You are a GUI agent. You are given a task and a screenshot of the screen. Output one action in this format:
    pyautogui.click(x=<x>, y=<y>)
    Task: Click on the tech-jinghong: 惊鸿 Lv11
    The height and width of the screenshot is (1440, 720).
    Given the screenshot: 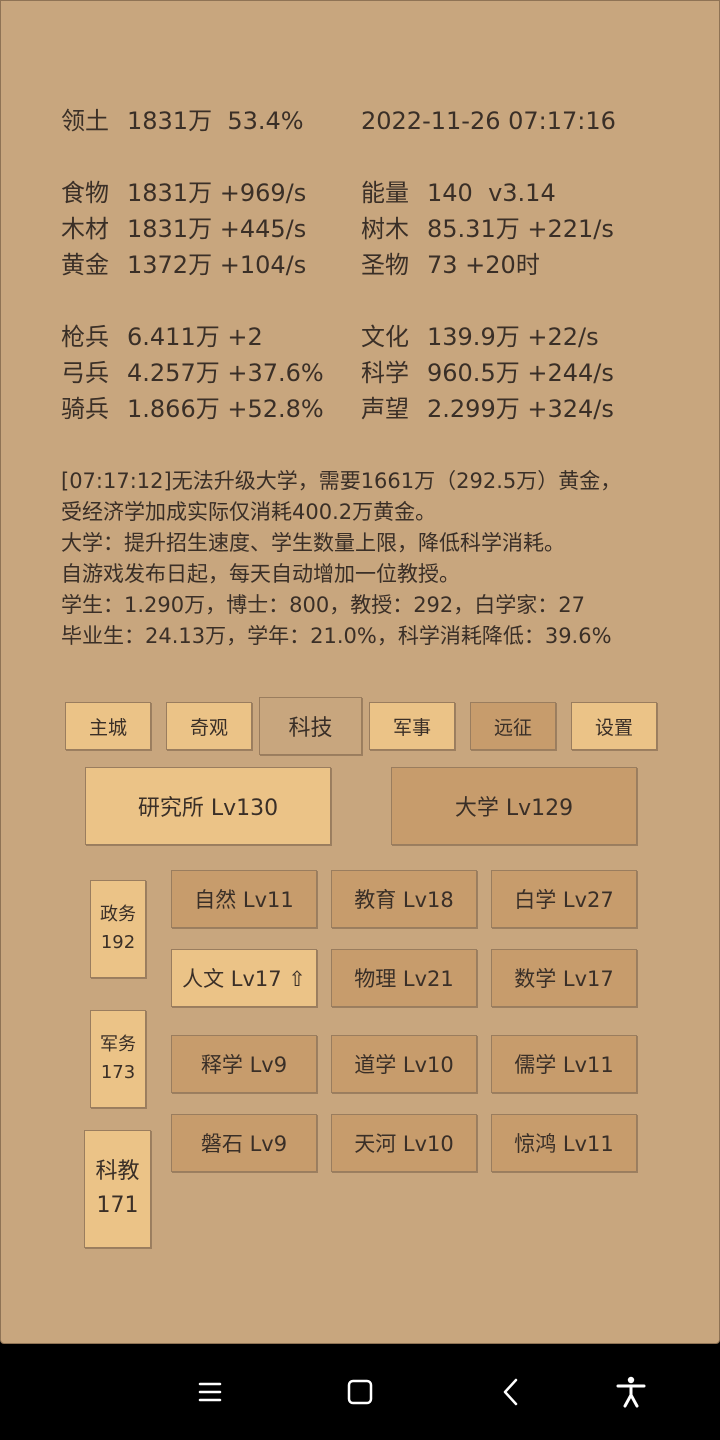 What is the action you would take?
    pyautogui.click(x=564, y=1143)
    